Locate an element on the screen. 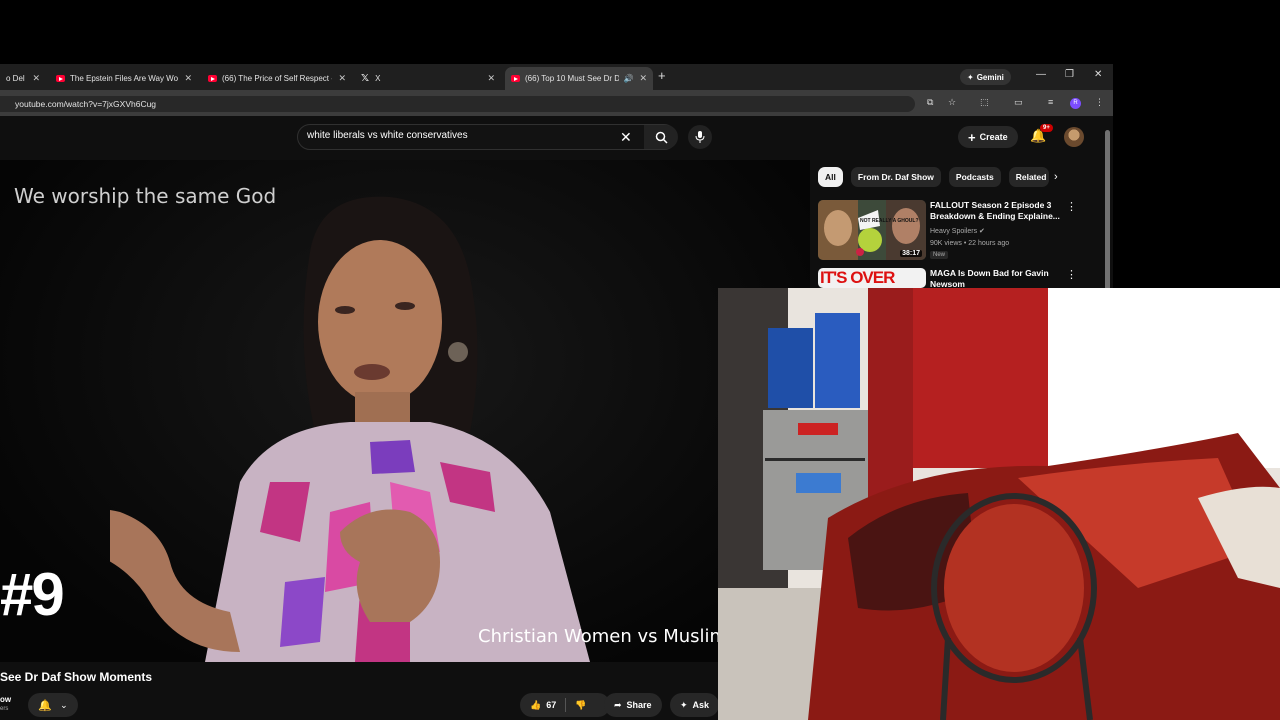 This screenshot has height=720, width=1280. sidepanel-icon: ▭ is located at coordinates (1018, 102).